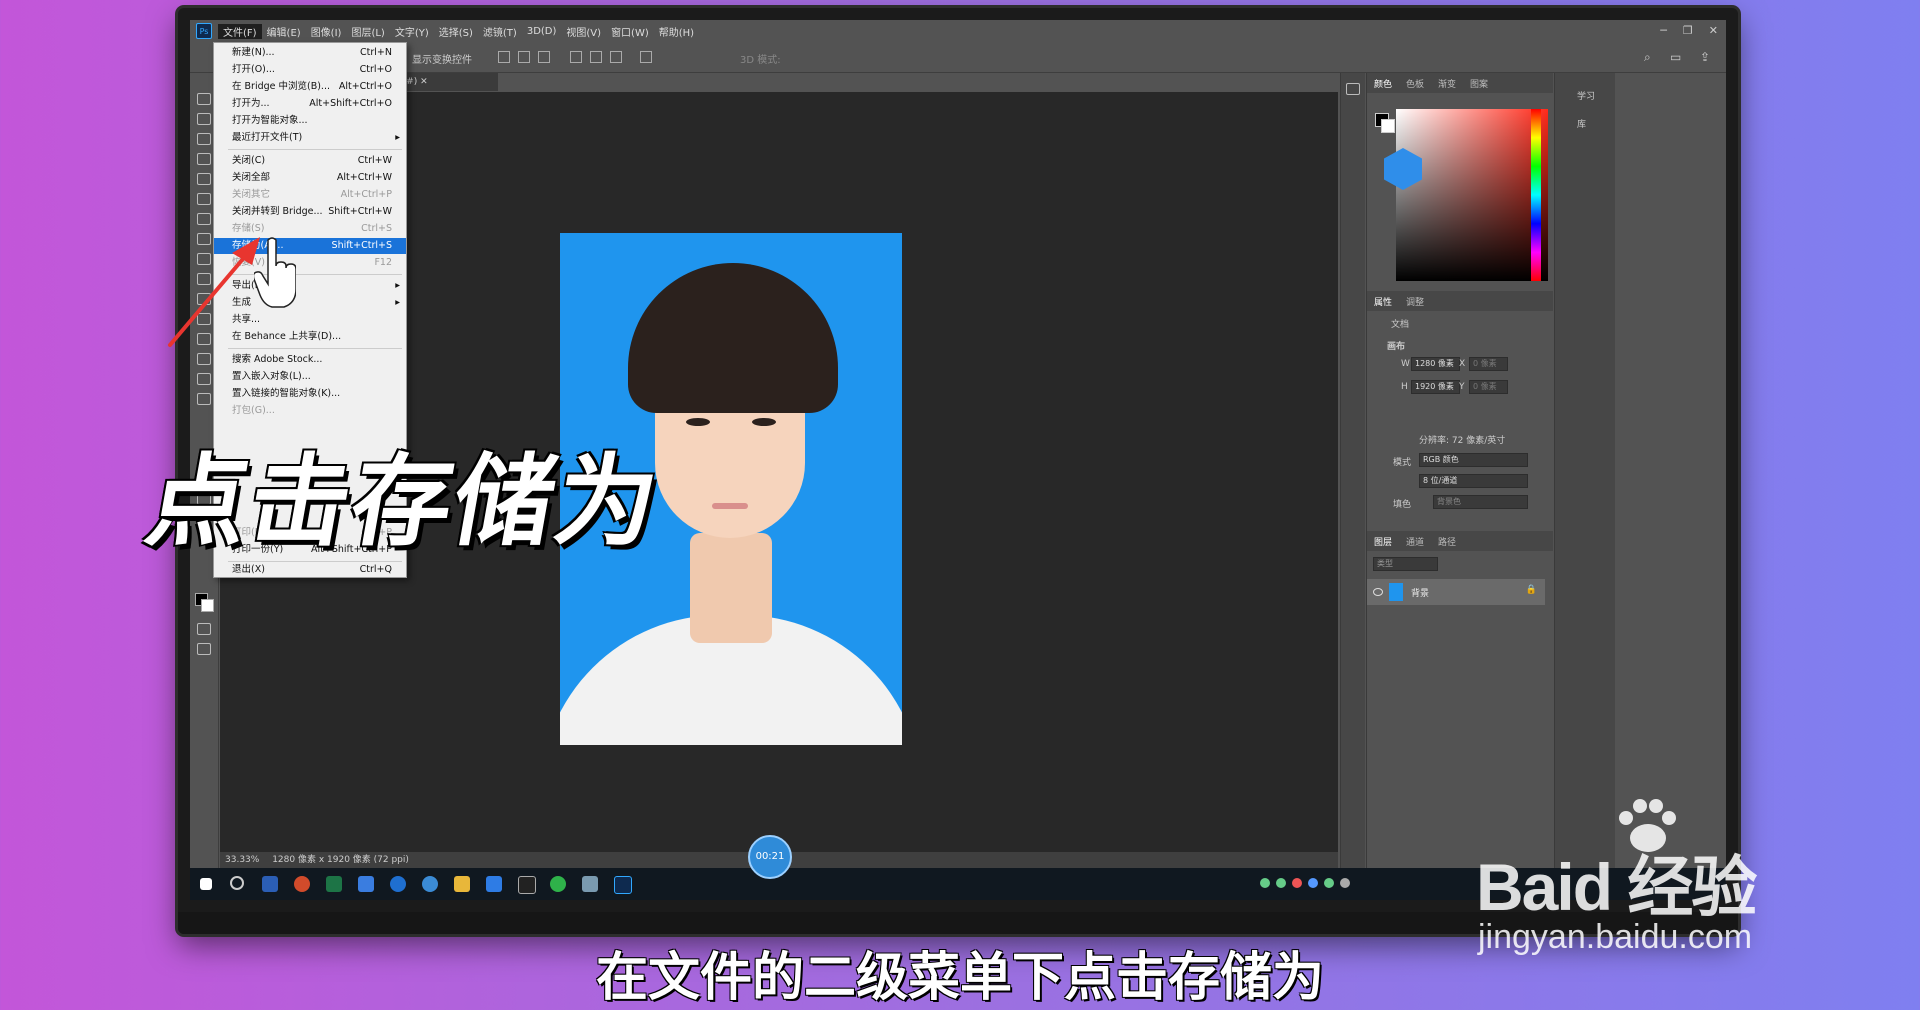 The width and height of the screenshot is (1920, 1010). I want to click on tab-paths: 路径, so click(1447, 541).